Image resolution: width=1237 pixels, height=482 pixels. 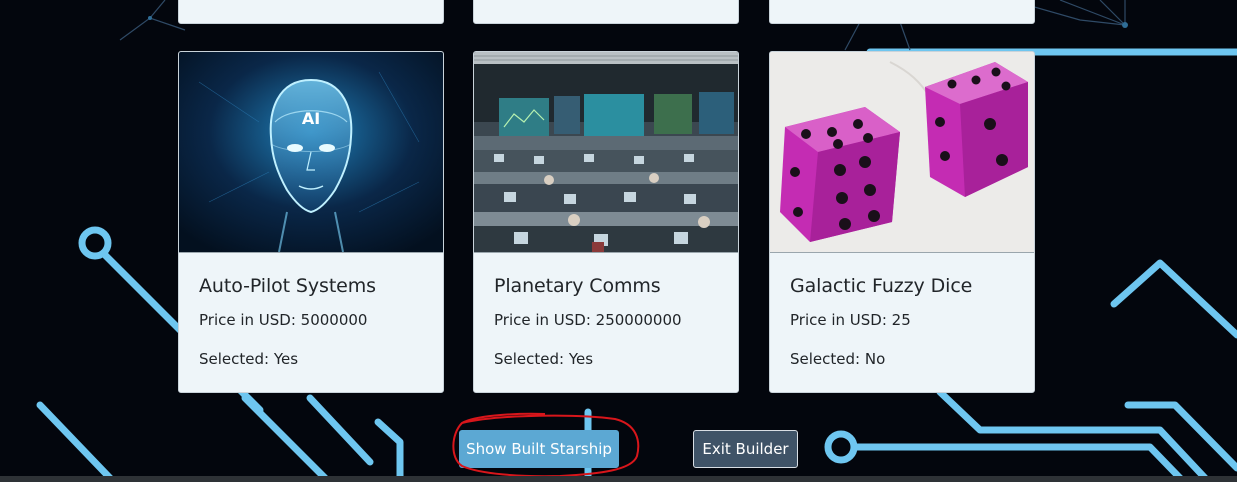 I want to click on show-built-starship-button: Show Built Starship, so click(x=539, y=449).